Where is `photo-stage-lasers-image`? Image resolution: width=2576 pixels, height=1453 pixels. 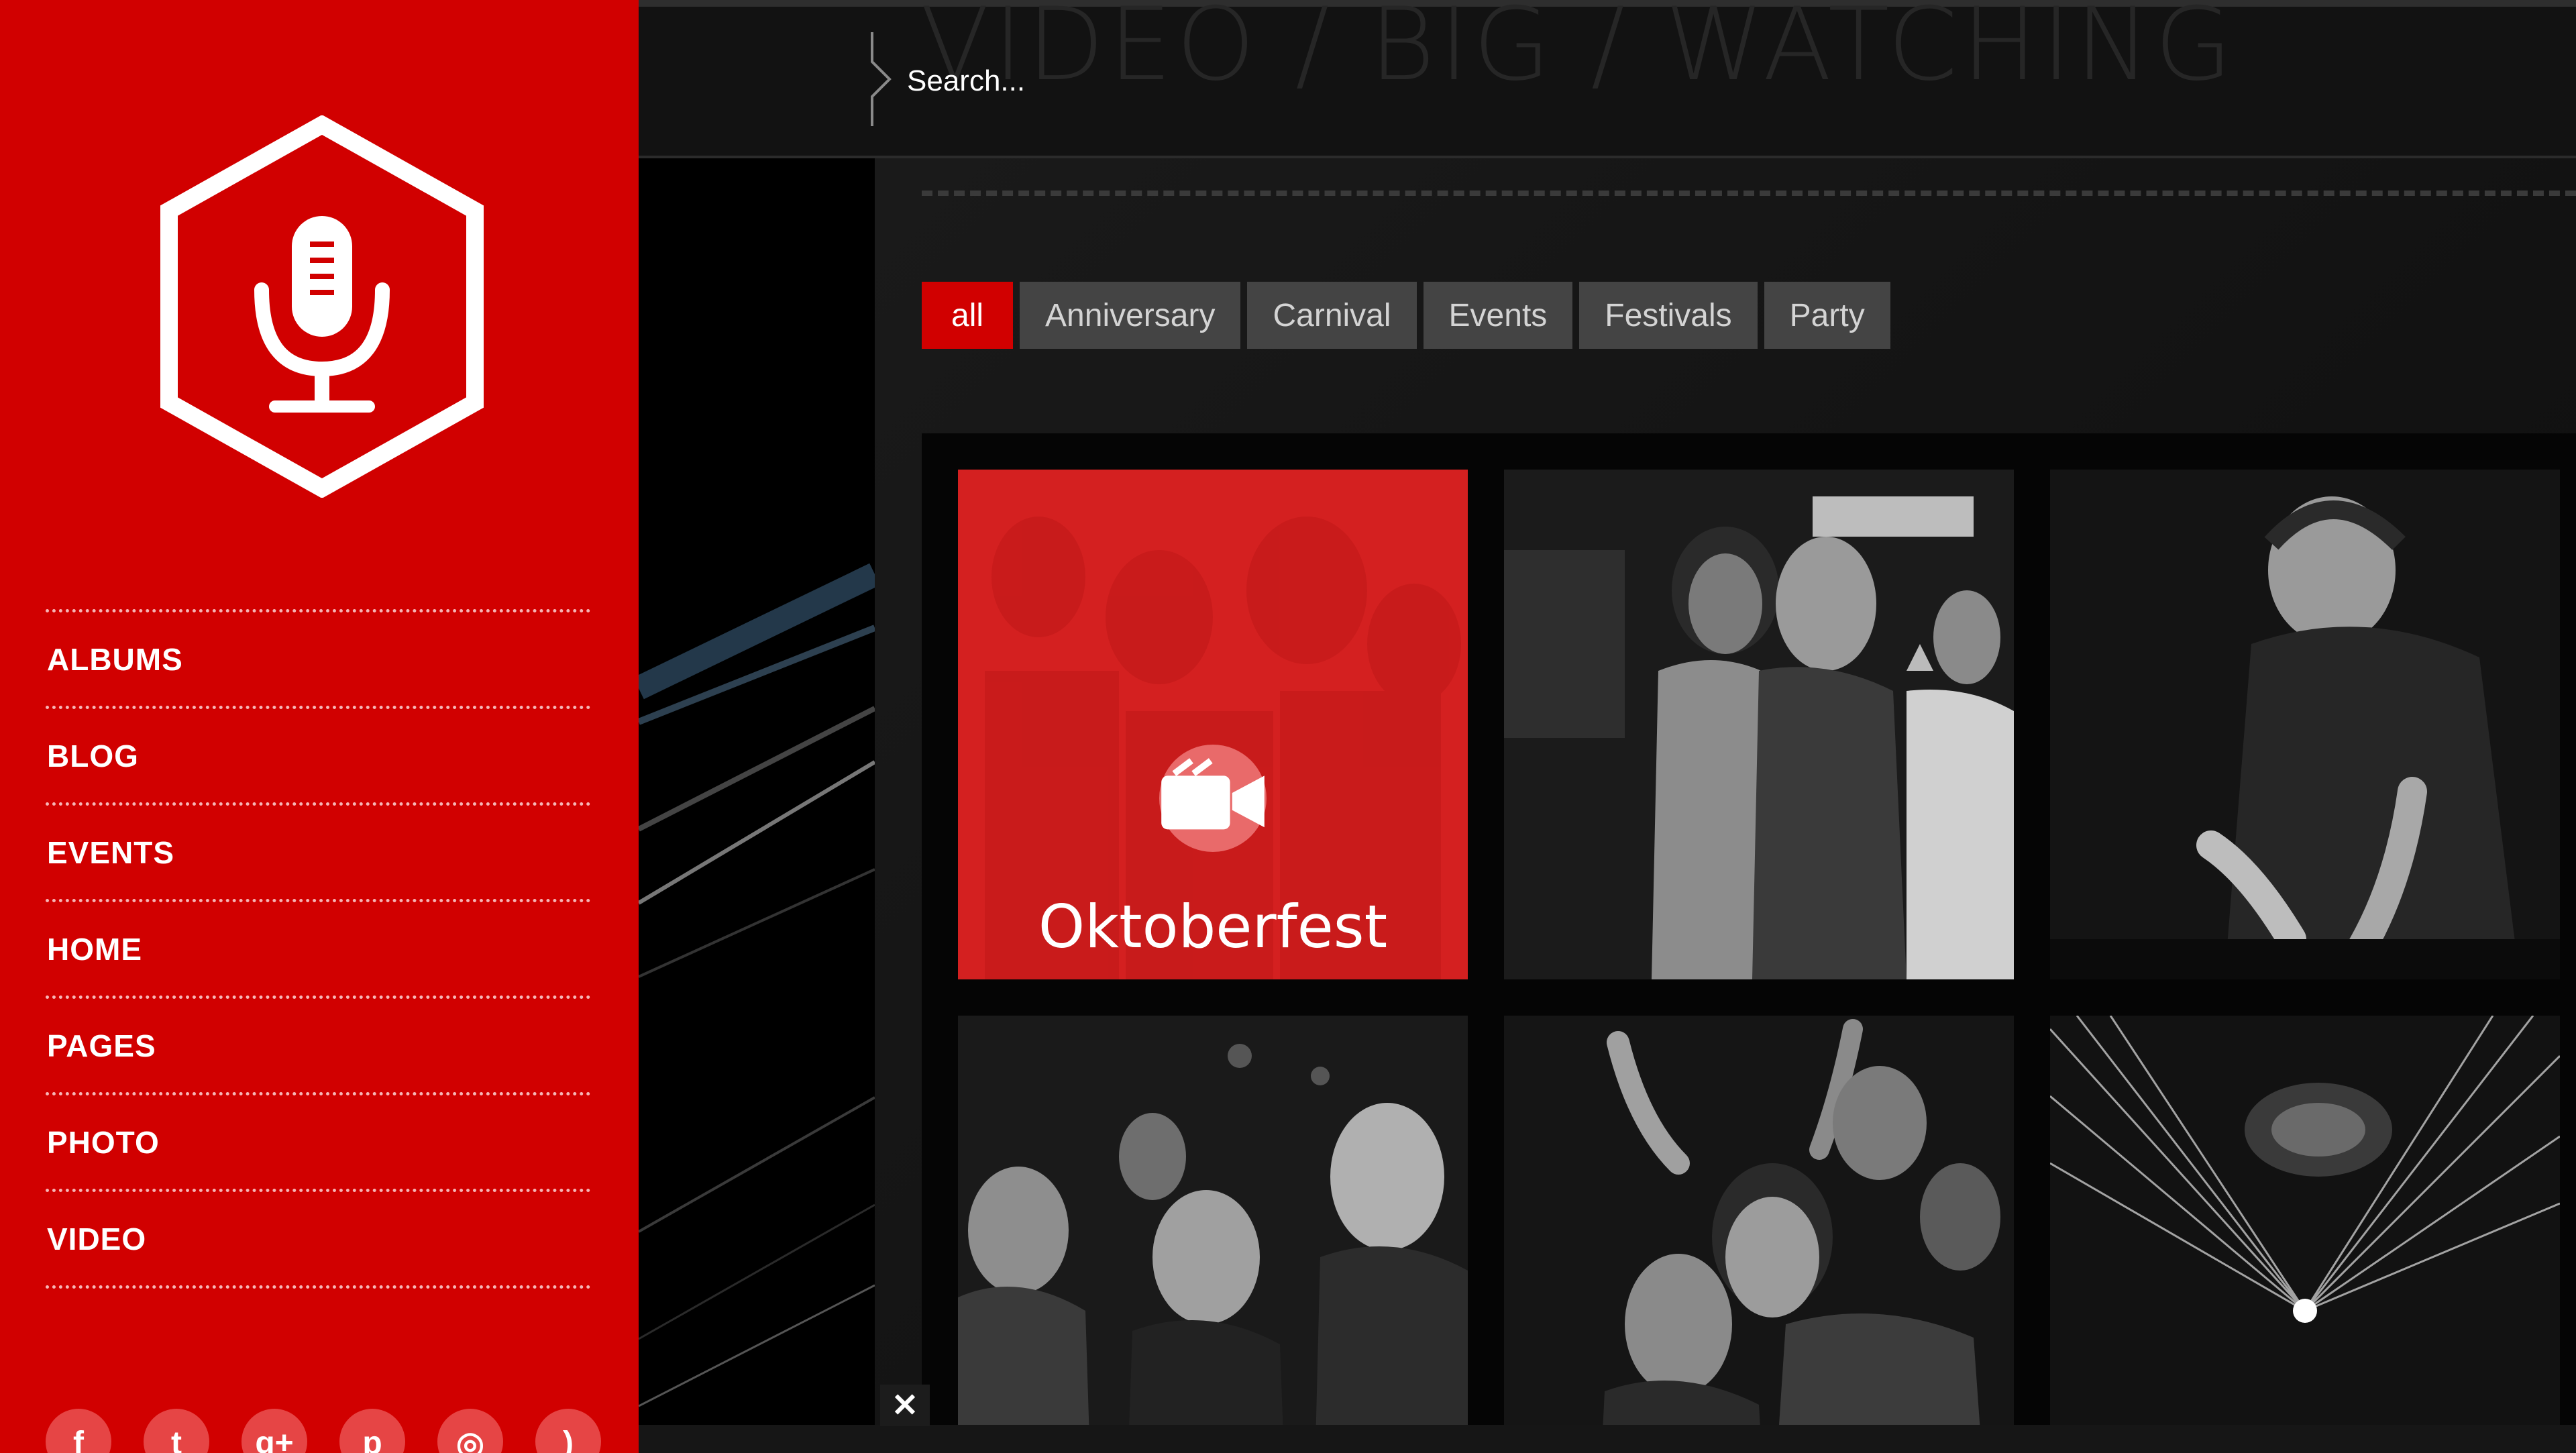
photo-stage-lasers-image is located at coordinates (2305, 1234).